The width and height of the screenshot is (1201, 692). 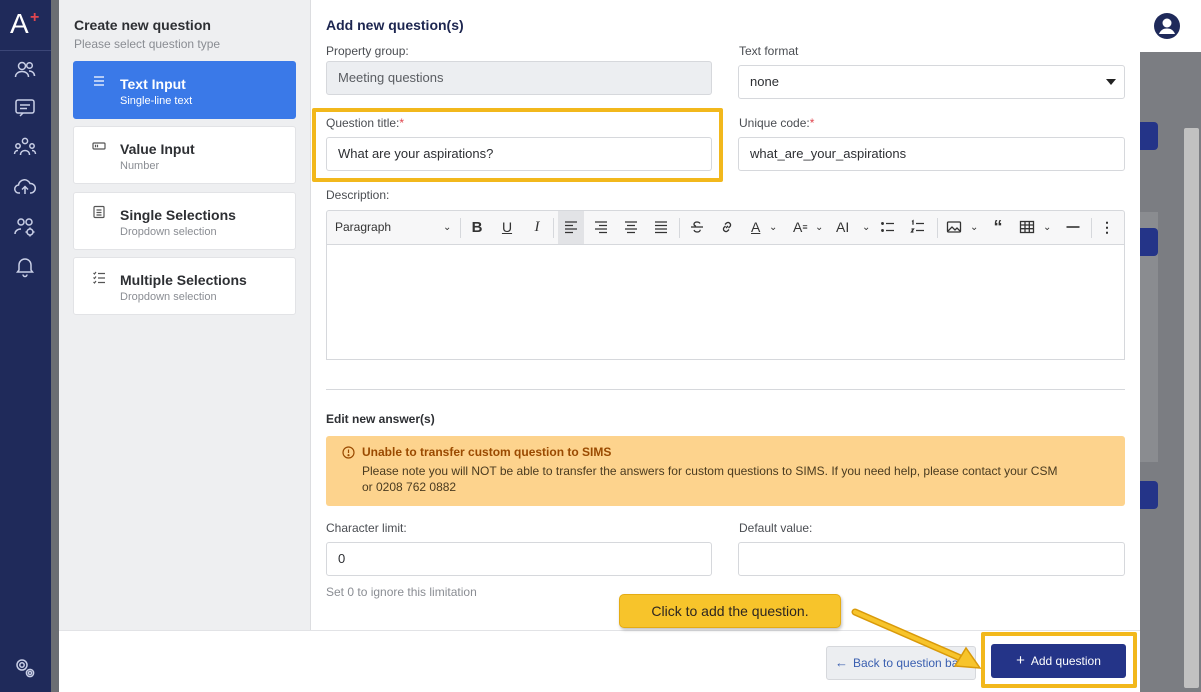 What do you see at coordinates (697, 227) in the screenshot?
I see `strikethrough-icon` at bounding box center [697, 227].